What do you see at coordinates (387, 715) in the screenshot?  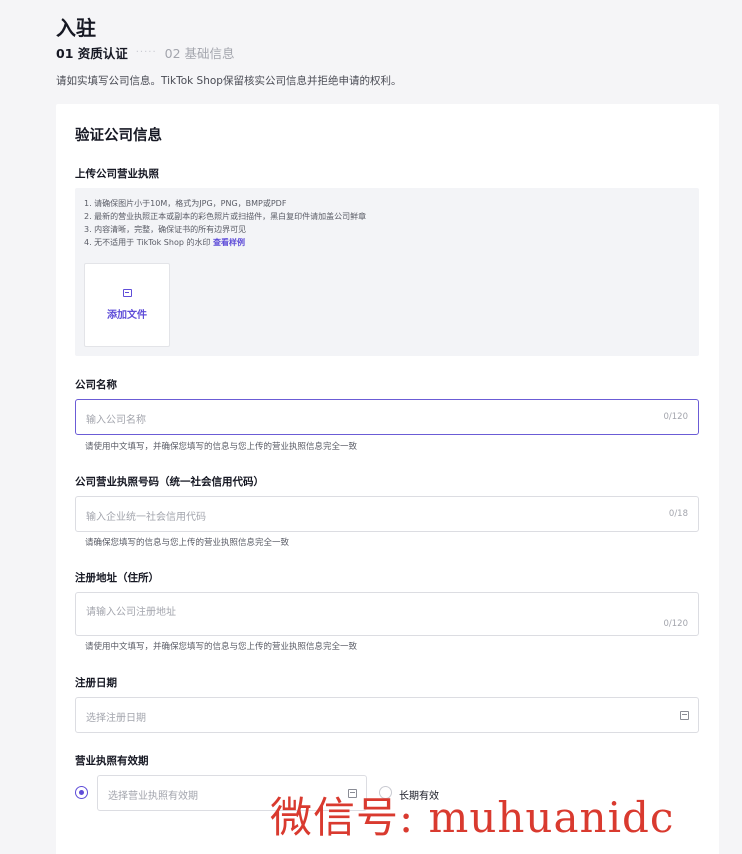 I see `reg-date-picker: 选择注册日期` at bounding box center [387, 715].